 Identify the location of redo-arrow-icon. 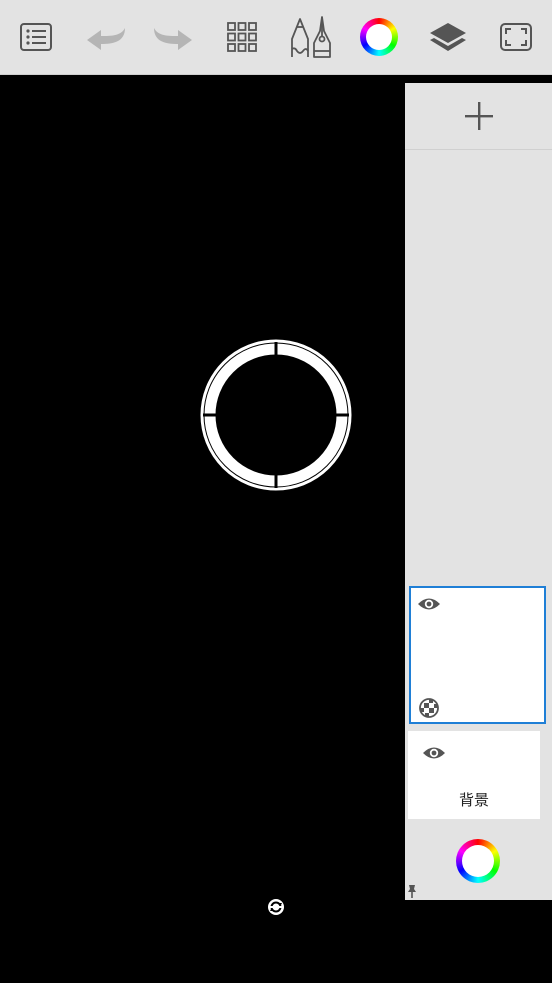
(173, 39).